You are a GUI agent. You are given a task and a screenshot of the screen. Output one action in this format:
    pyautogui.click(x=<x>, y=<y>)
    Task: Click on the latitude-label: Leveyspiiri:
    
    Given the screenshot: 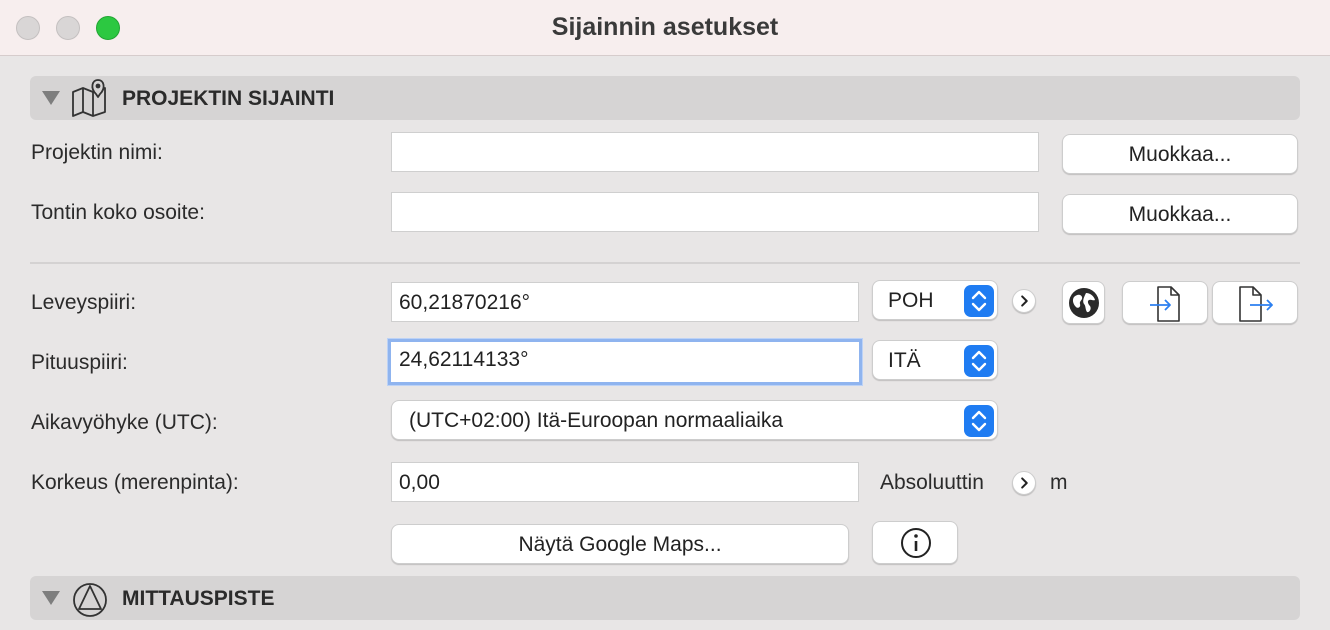 What is the action you would take?
    pyautogui.click(x=84, y=302)
    